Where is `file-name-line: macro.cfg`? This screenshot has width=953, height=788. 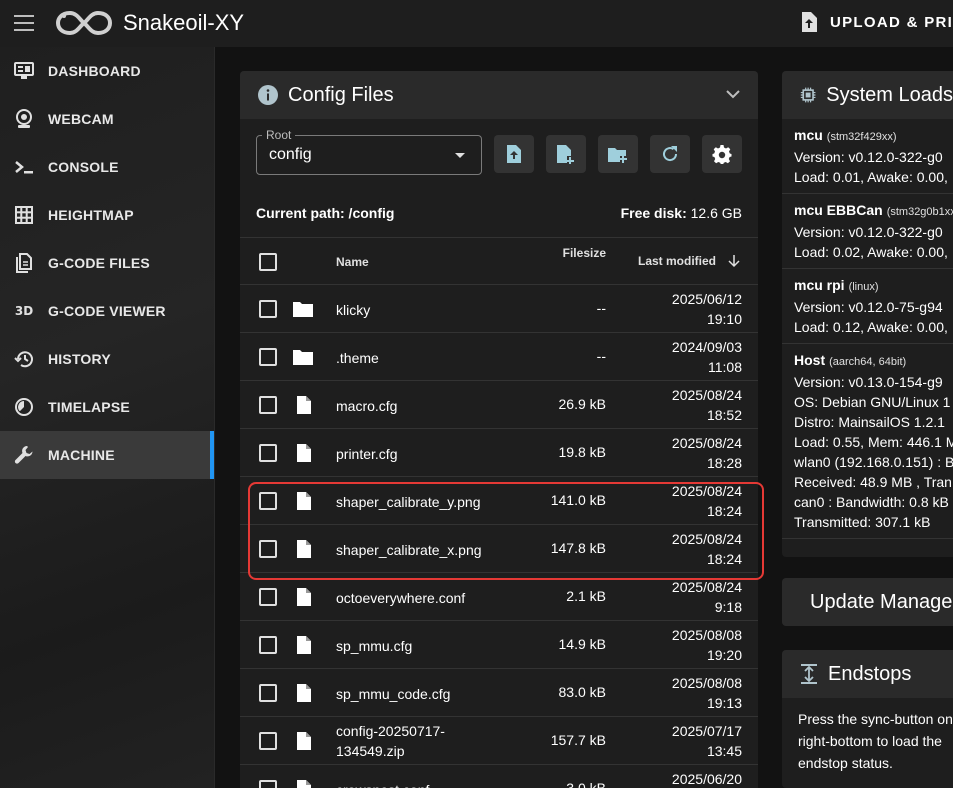 file-name-line: macro.cfg is located at coordinates (367, 406).